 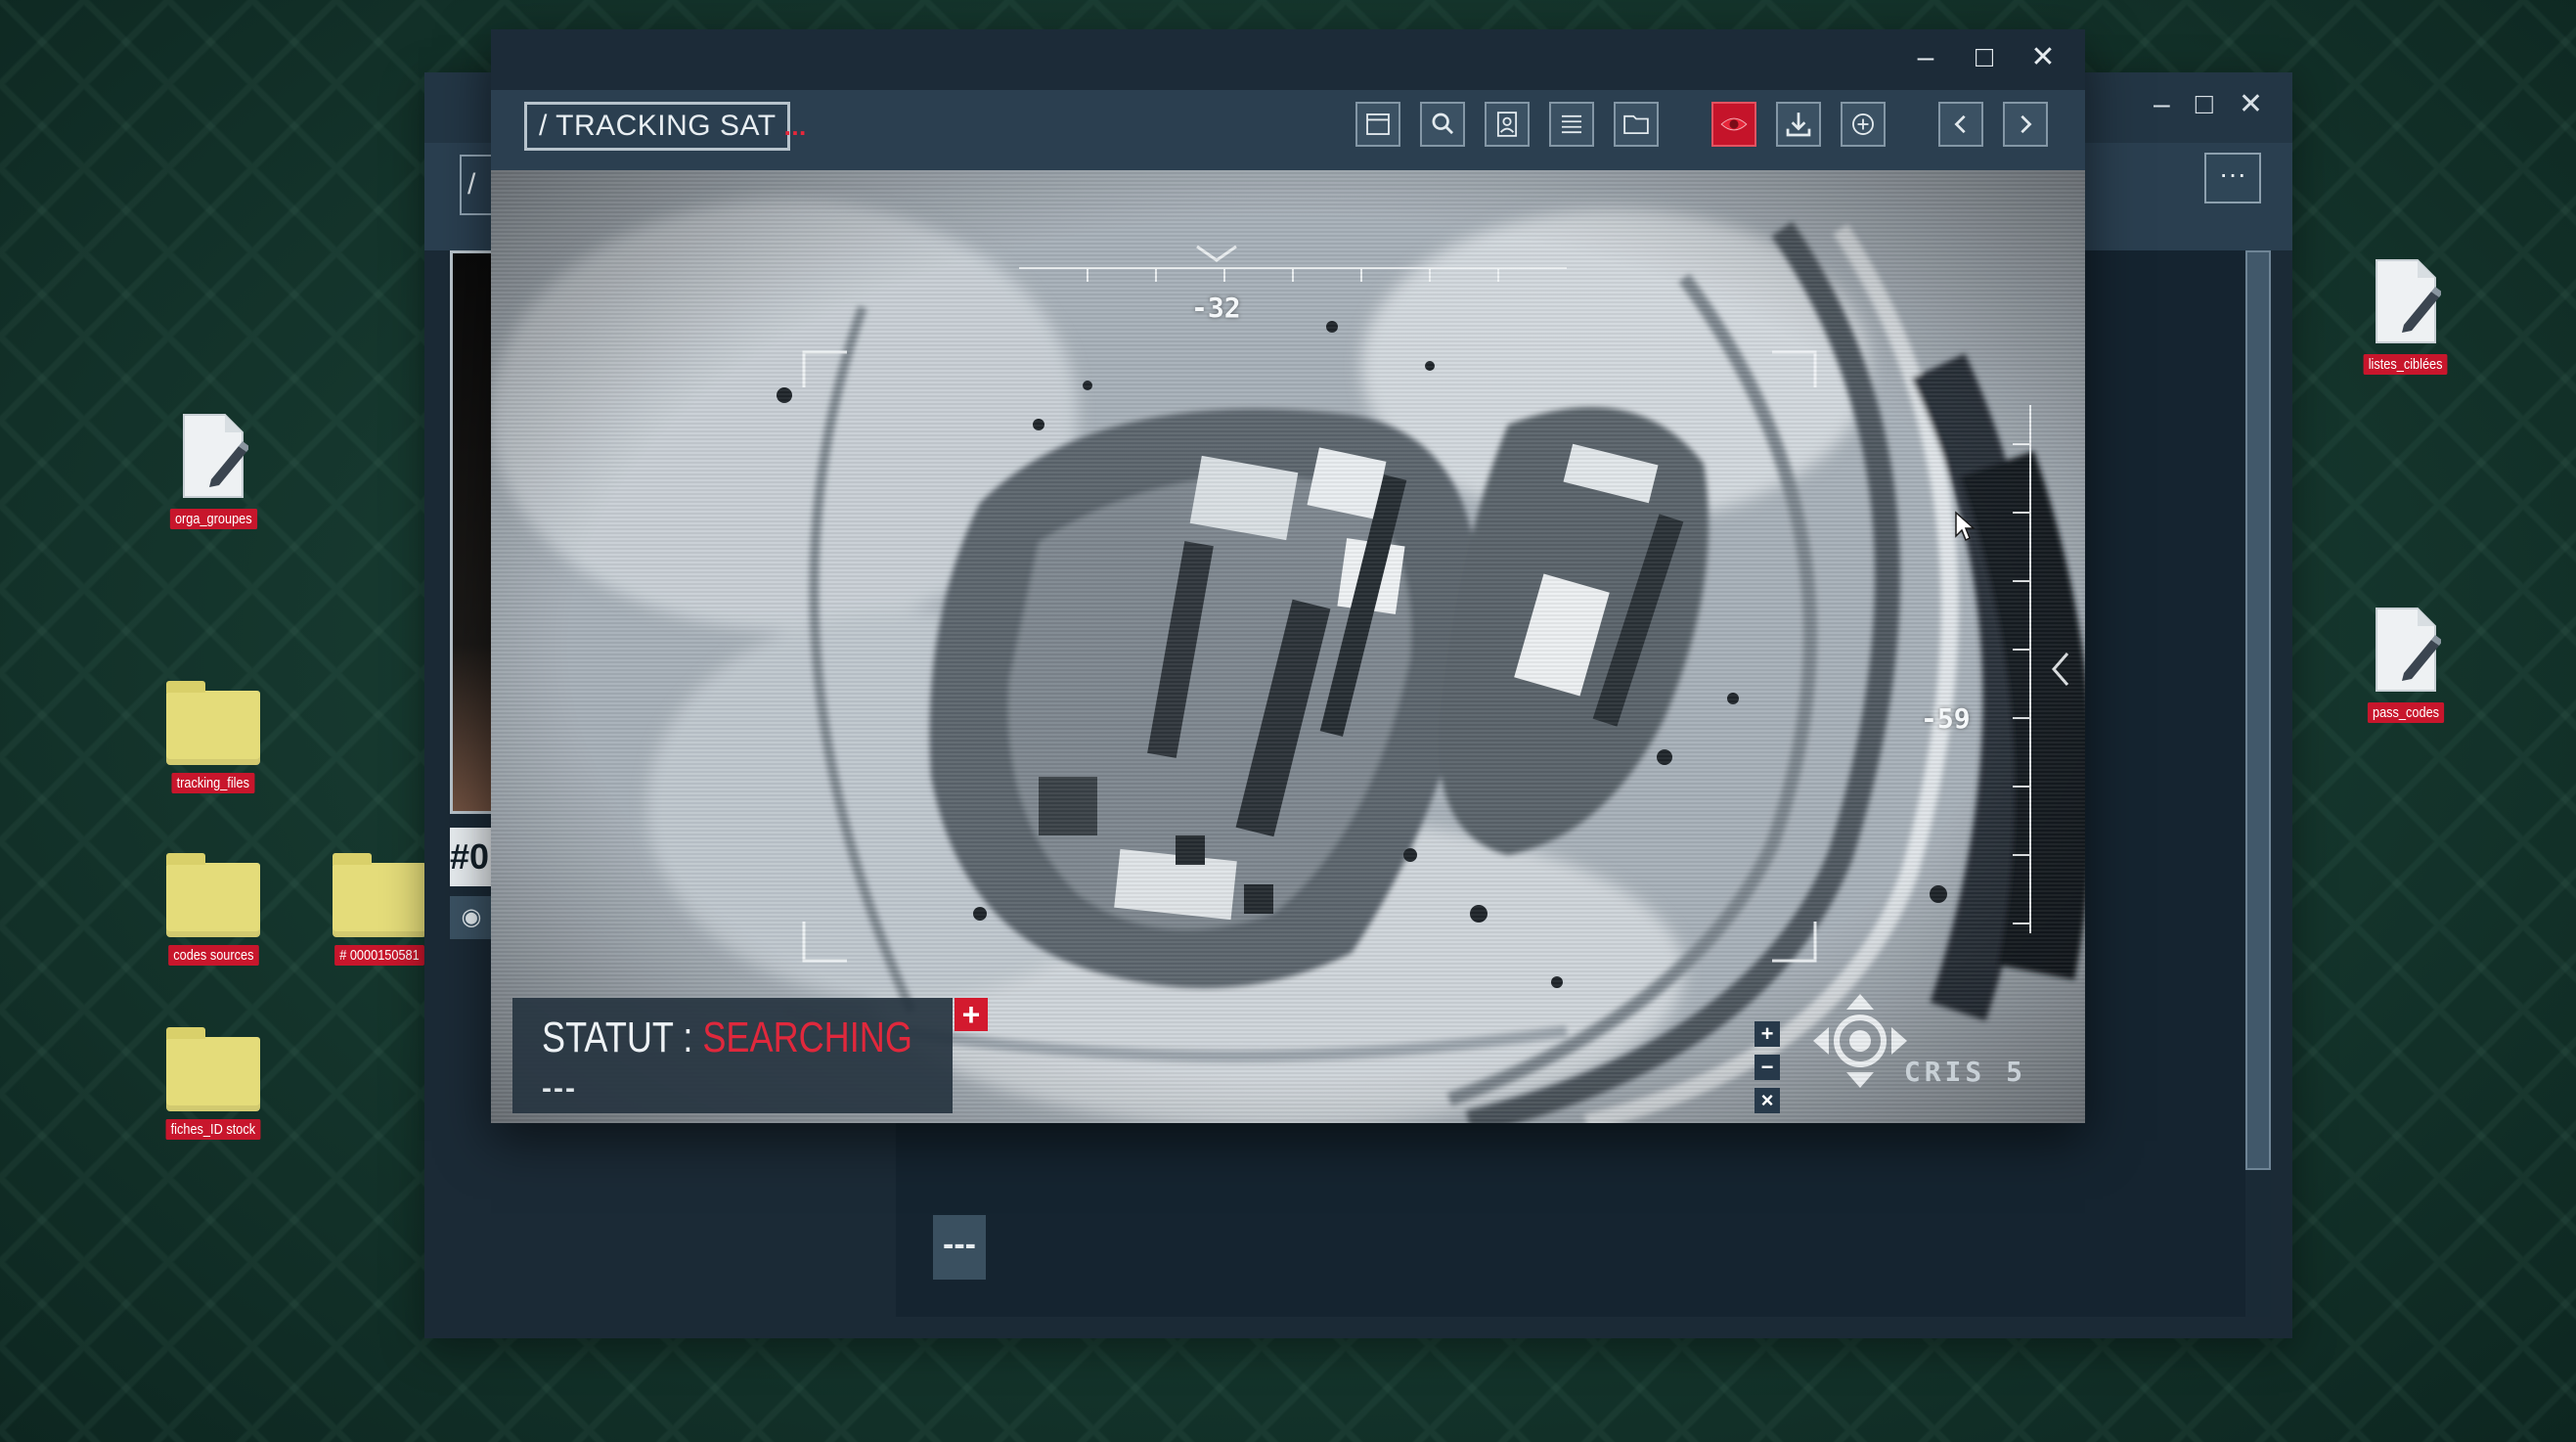 I want to click on add-circle-icon, so click(x=1863, y=124).